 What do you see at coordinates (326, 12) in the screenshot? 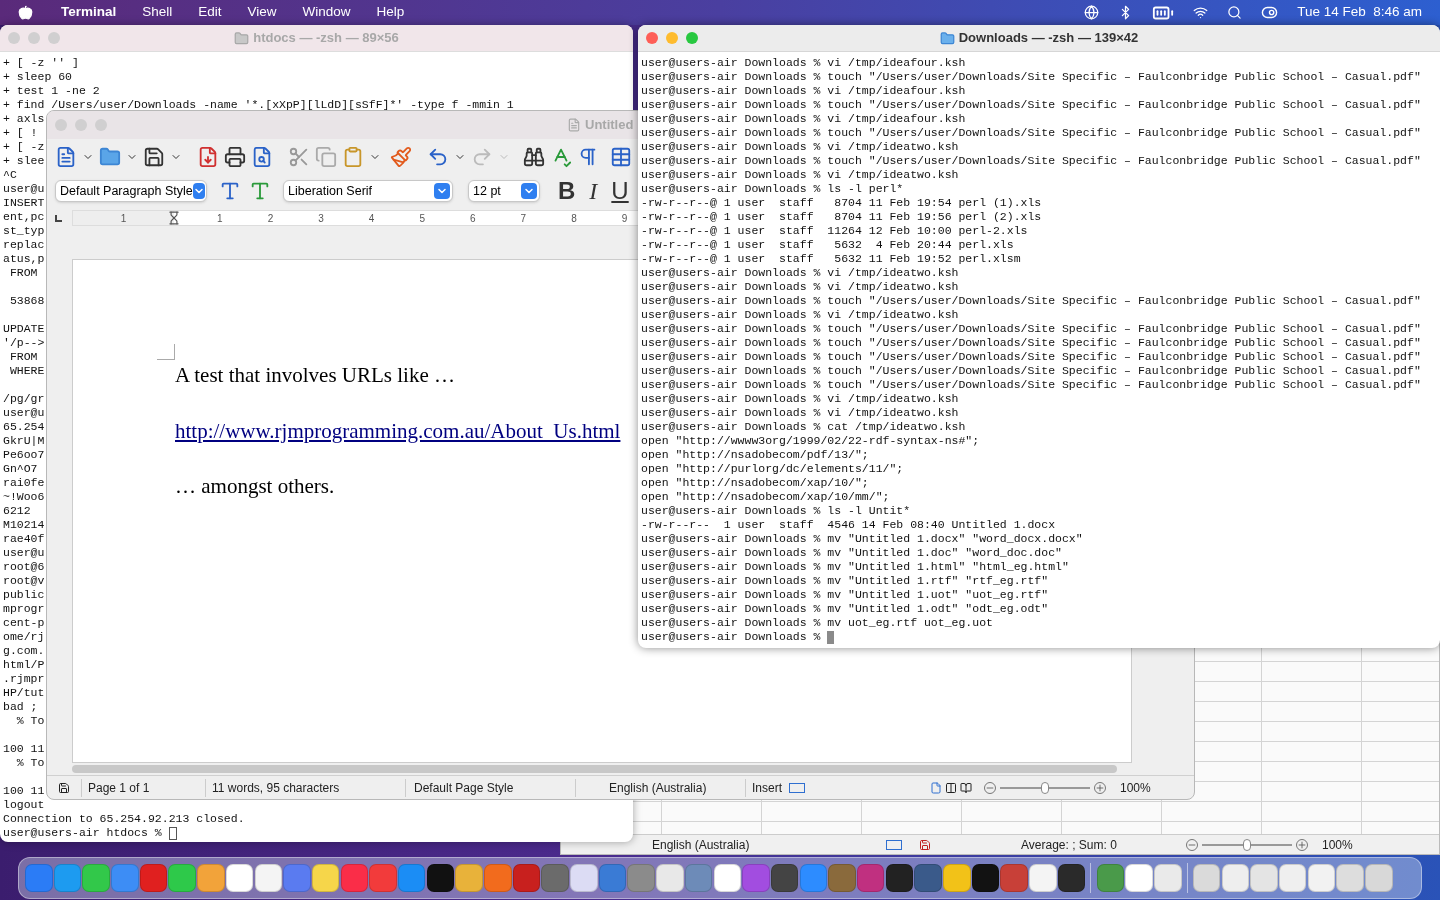
I see `menu-item: Window` at bounding box center [326, 12].